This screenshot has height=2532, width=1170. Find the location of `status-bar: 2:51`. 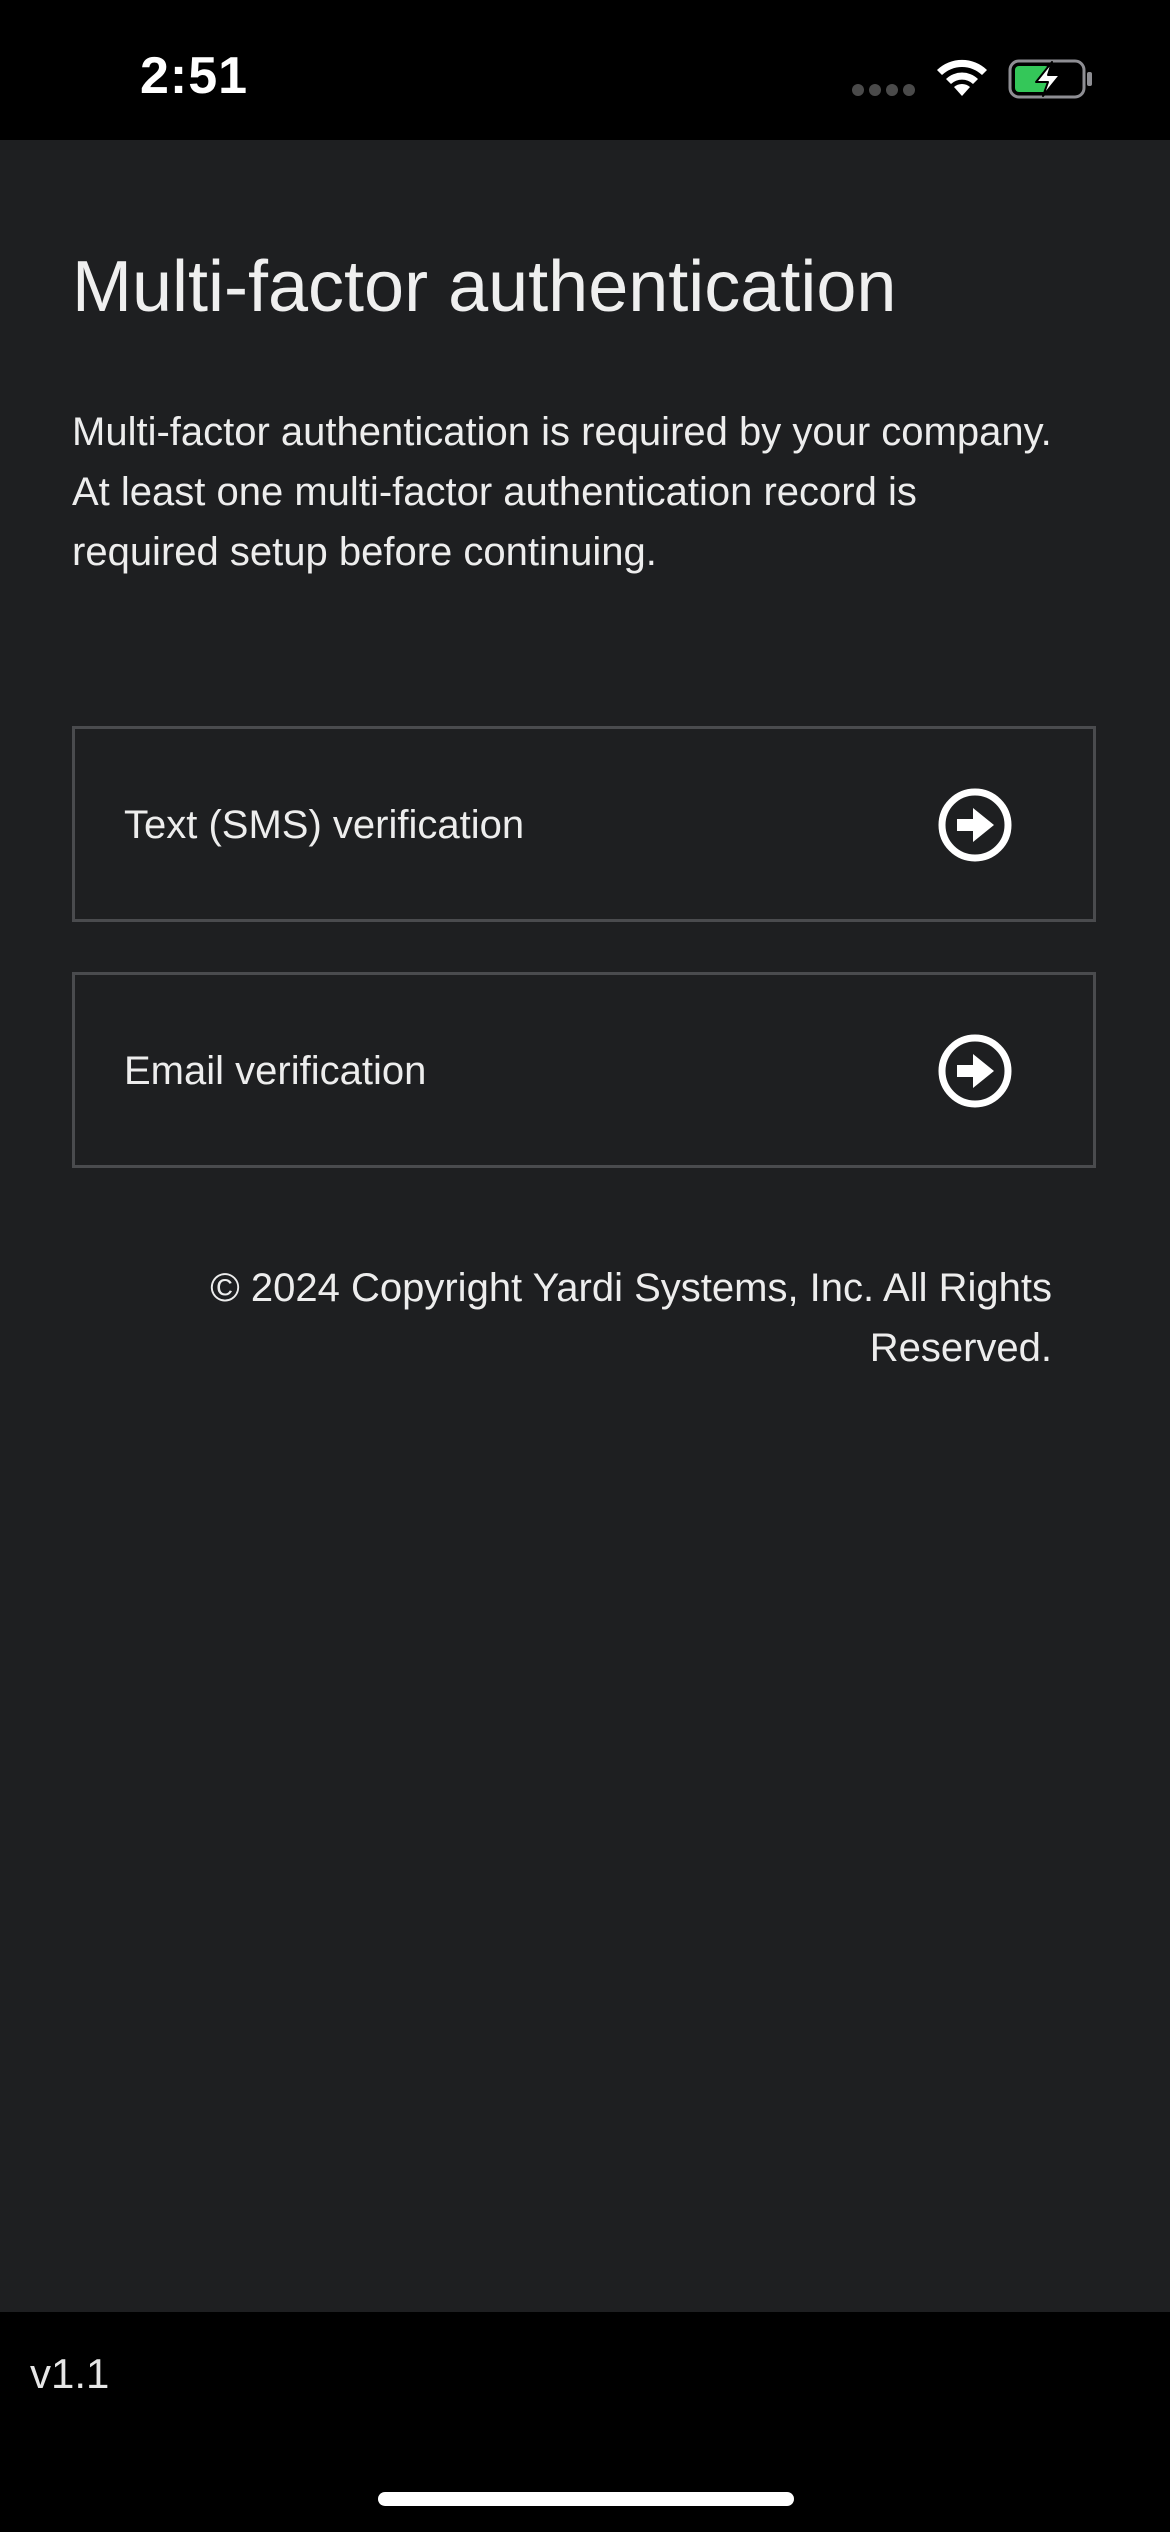

status-bar: 2:51 is located at coordinates (585, 70).